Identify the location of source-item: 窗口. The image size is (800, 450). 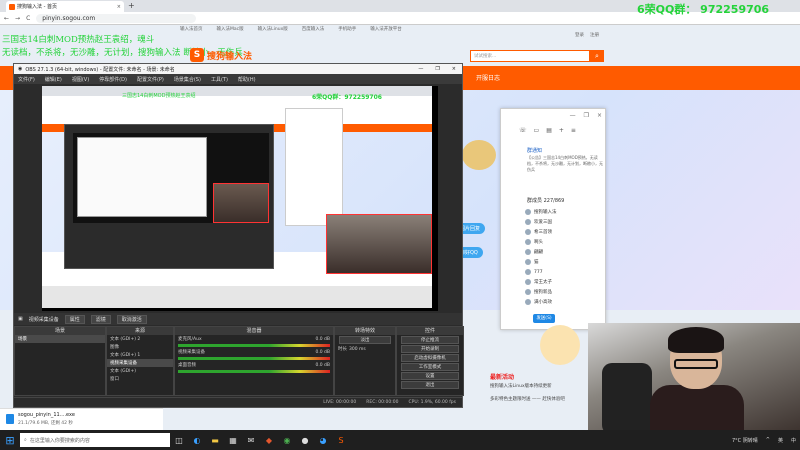
(140, 379).